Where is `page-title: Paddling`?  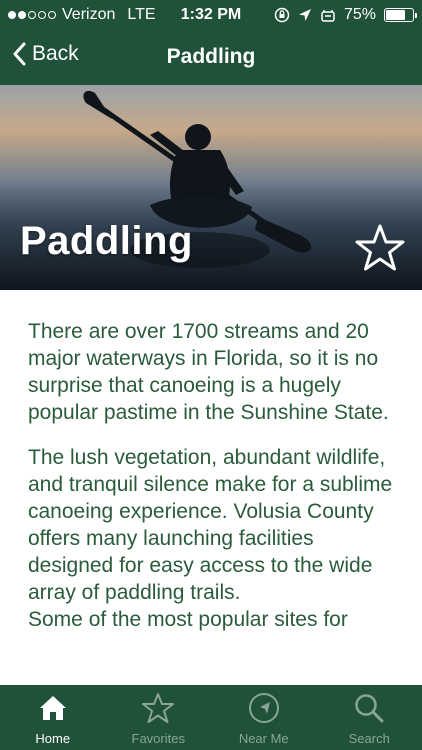
page-title: Paddling is located at coordinates (211, 56).